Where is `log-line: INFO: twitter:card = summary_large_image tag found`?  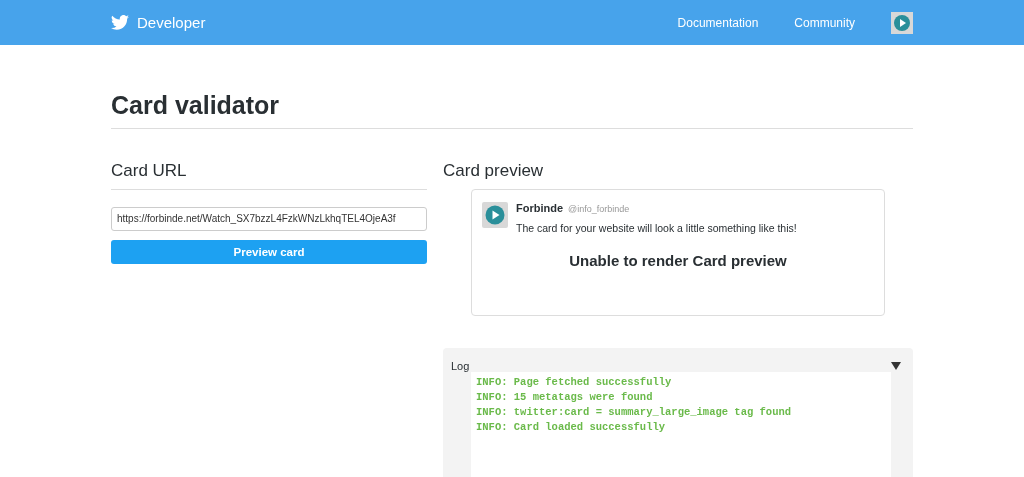 log-line: INFO: twitter:card = summary_large_image tag found is located at coordinates (634, 412).